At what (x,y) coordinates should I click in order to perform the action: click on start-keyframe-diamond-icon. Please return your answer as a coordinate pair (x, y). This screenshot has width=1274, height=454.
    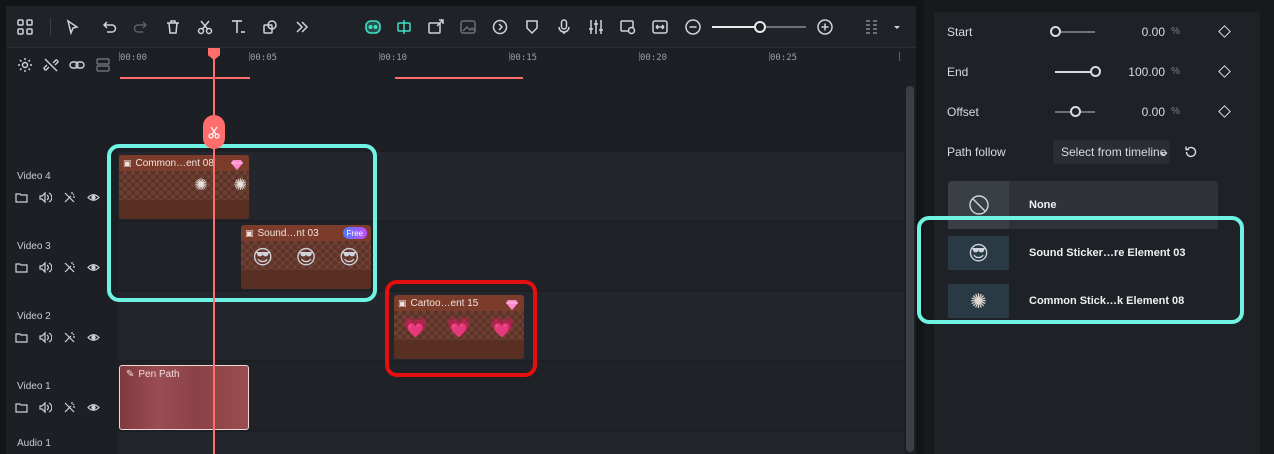
    Looking at the image, I should click on (1224, 31).